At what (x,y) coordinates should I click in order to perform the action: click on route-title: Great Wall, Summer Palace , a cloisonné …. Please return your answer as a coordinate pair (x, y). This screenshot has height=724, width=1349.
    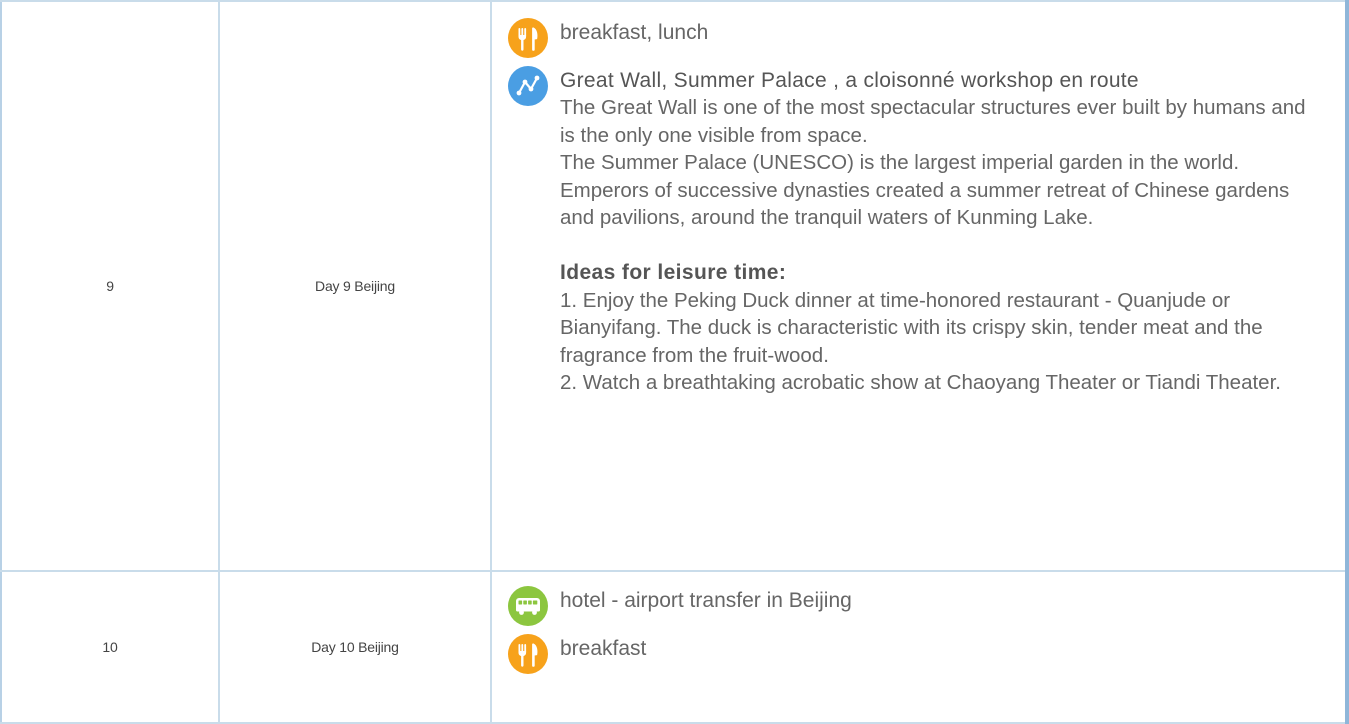
    Looking at the image, I should click on (849, 80).